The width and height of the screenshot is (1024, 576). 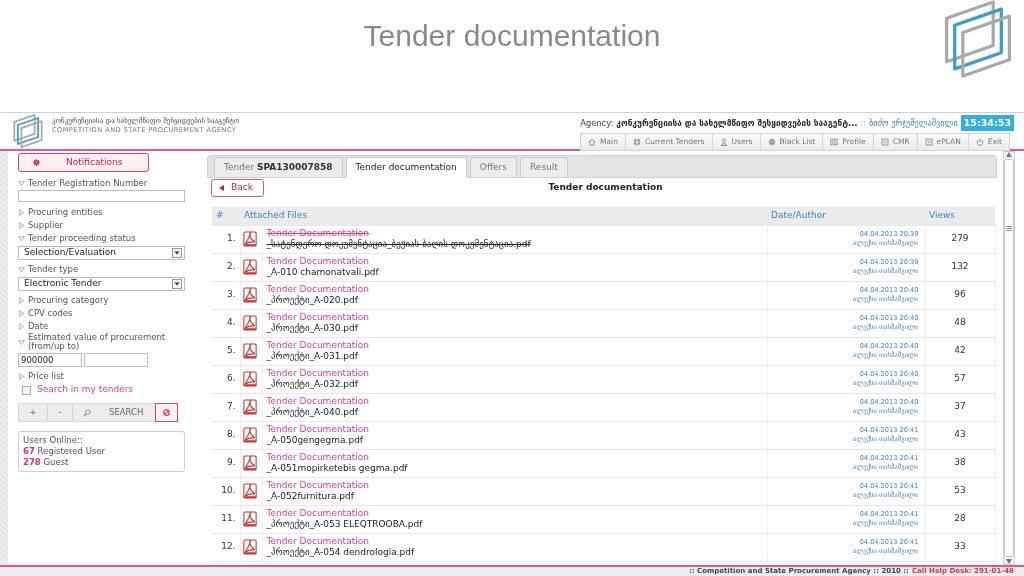 I want to click on tab: Result, so click(x=544, y=167).